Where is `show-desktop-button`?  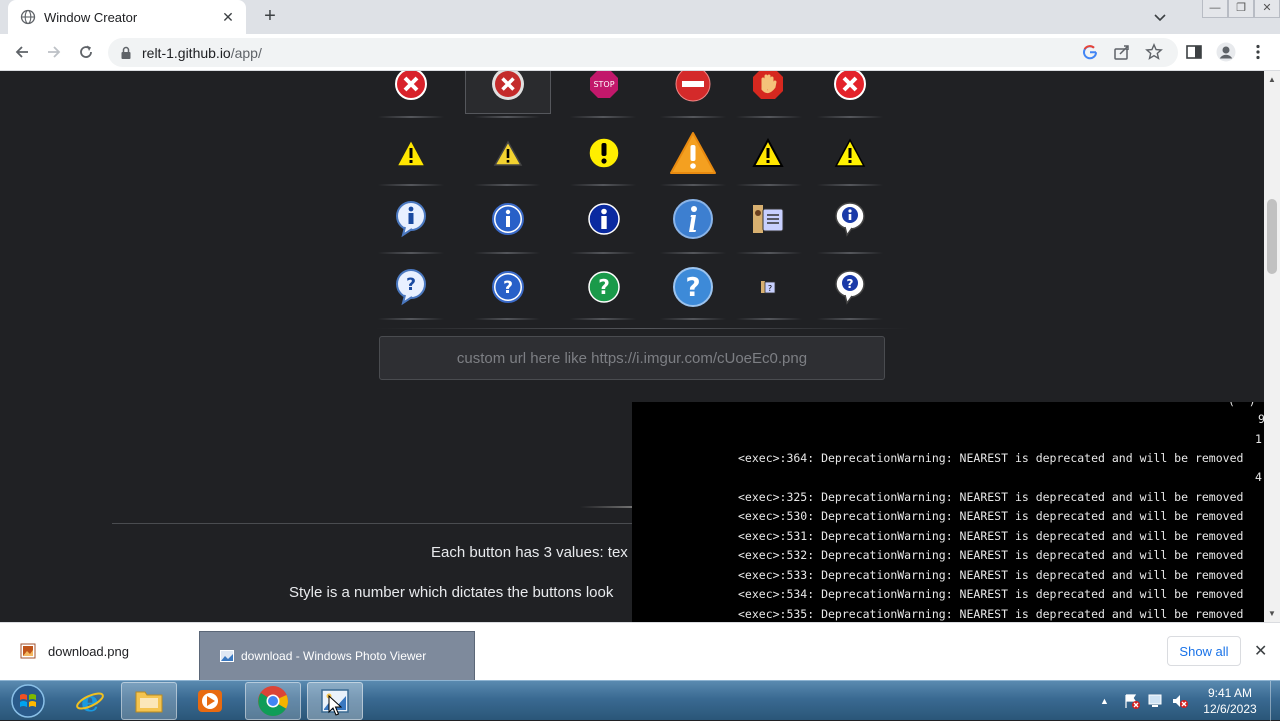
show-desktop-button is located at coordinates (1275, 701).